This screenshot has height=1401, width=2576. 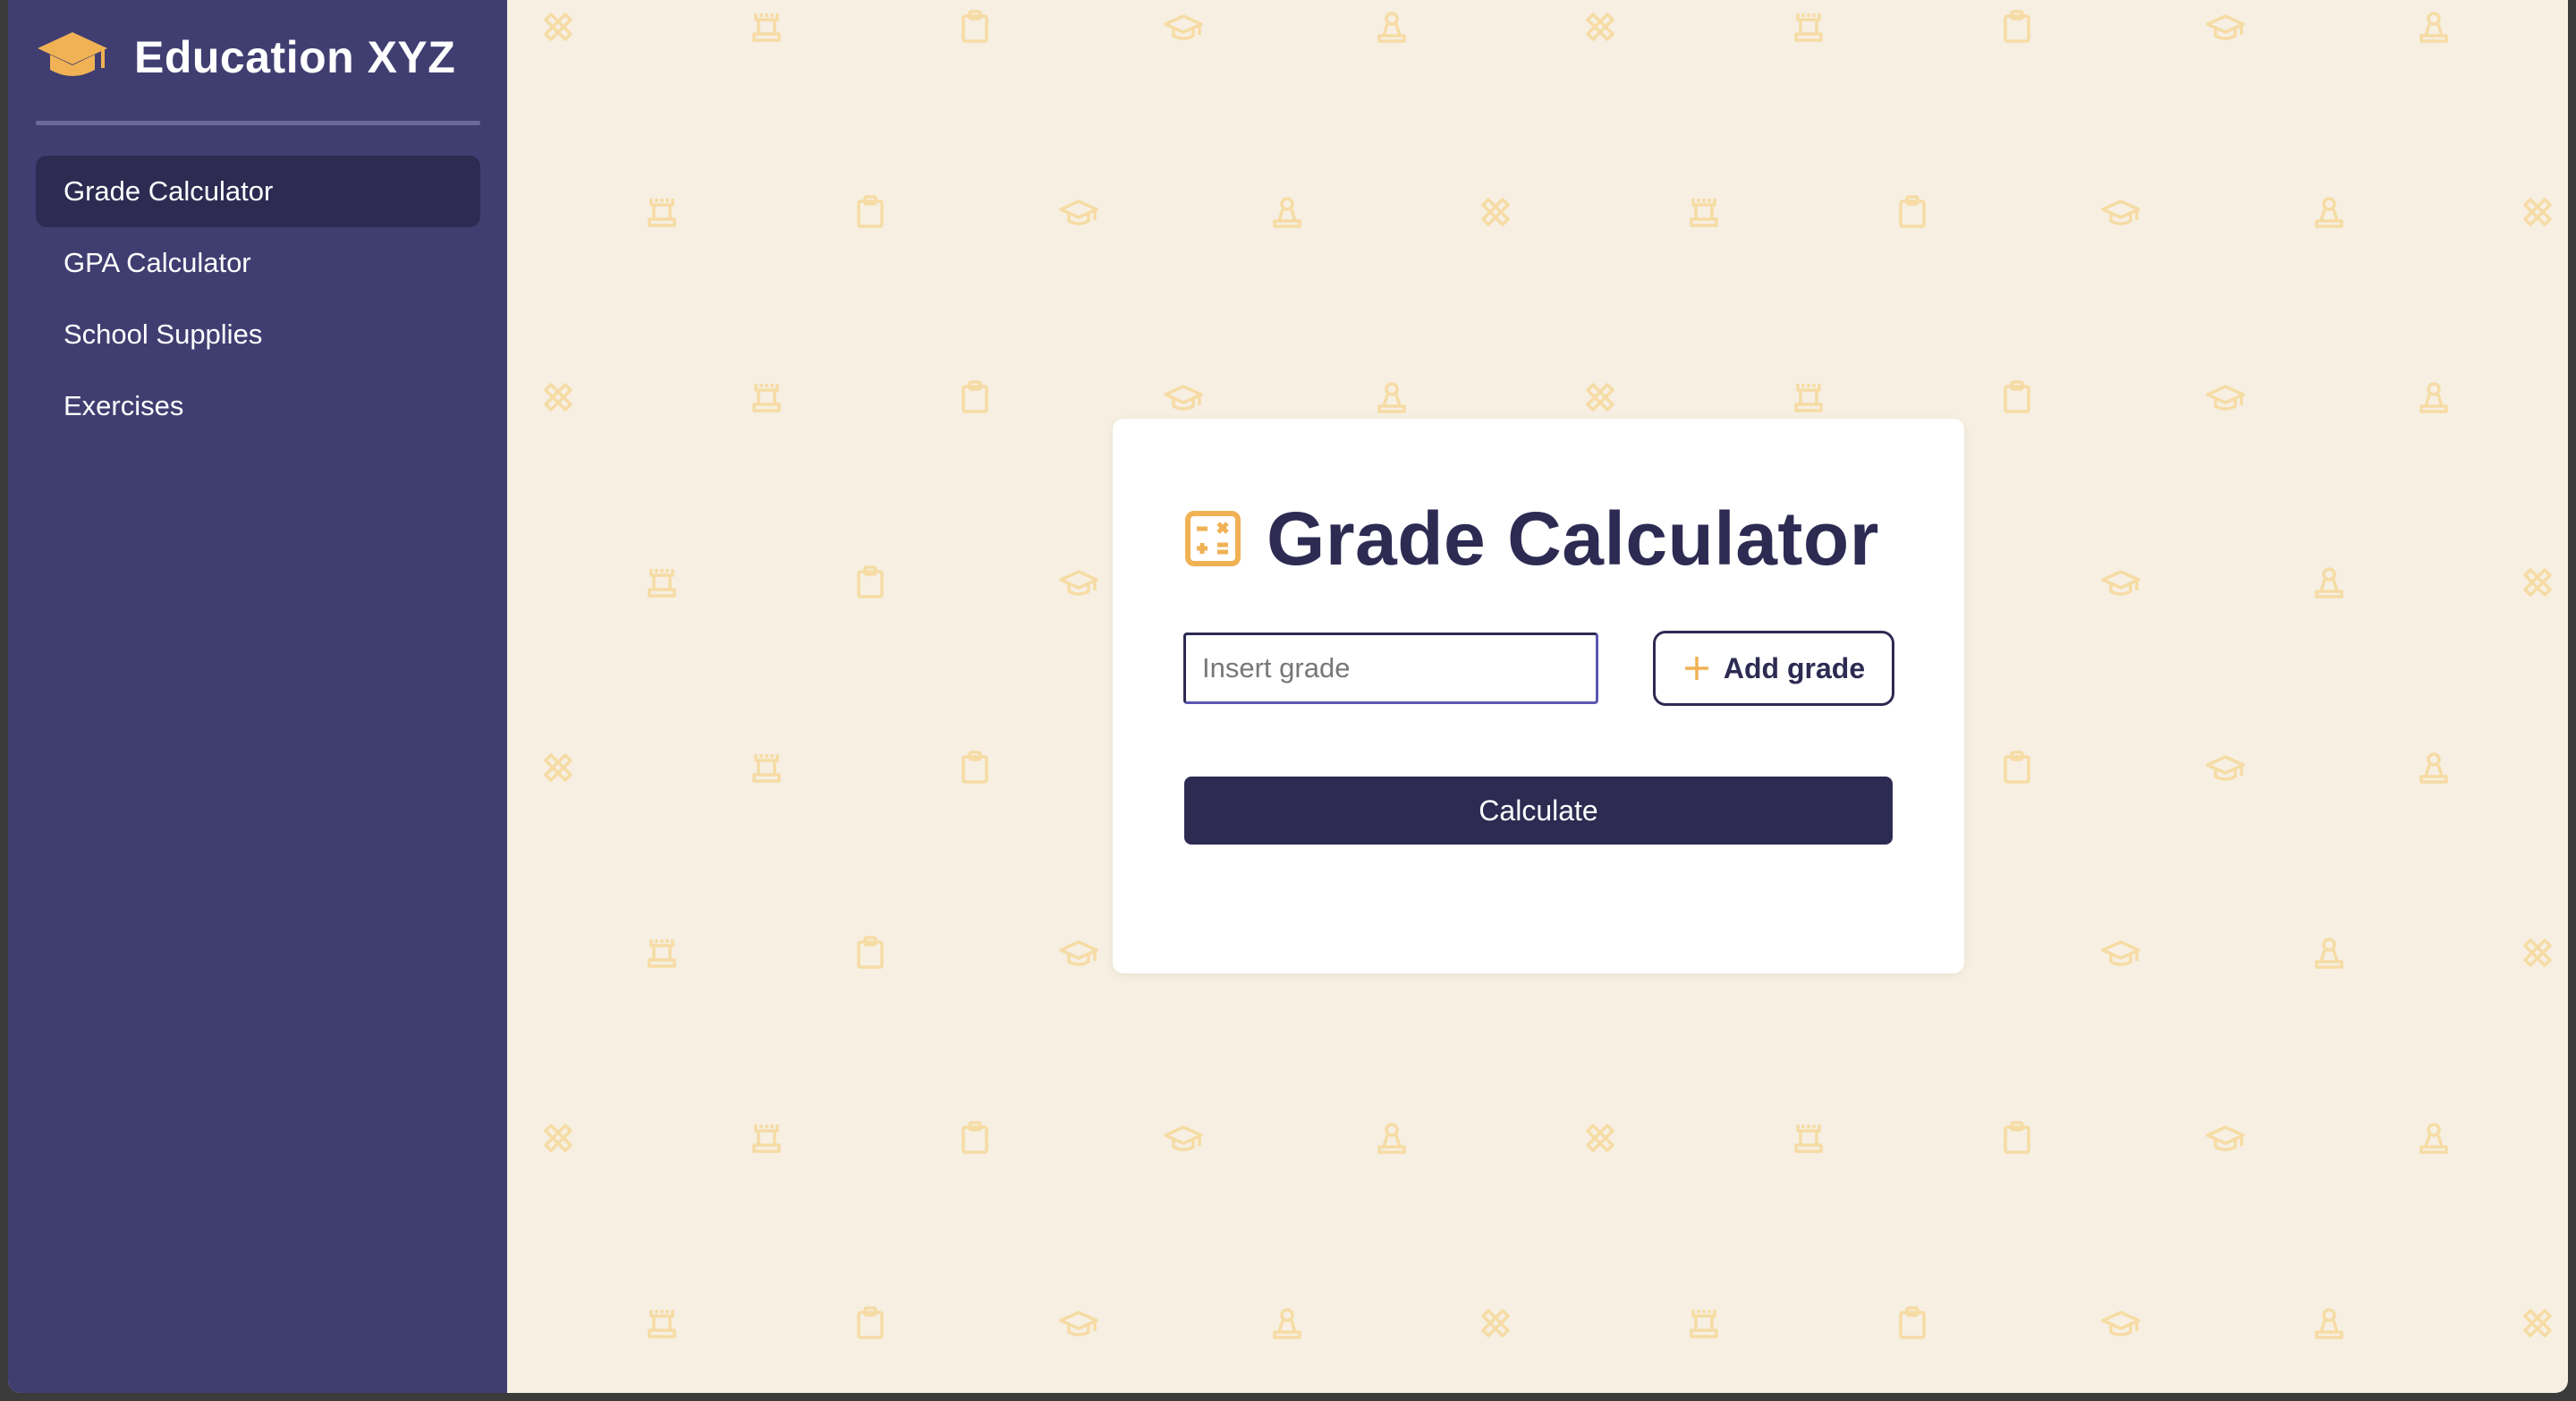 I want to click on brand: Education XYZ, so click(x=245, y=57).